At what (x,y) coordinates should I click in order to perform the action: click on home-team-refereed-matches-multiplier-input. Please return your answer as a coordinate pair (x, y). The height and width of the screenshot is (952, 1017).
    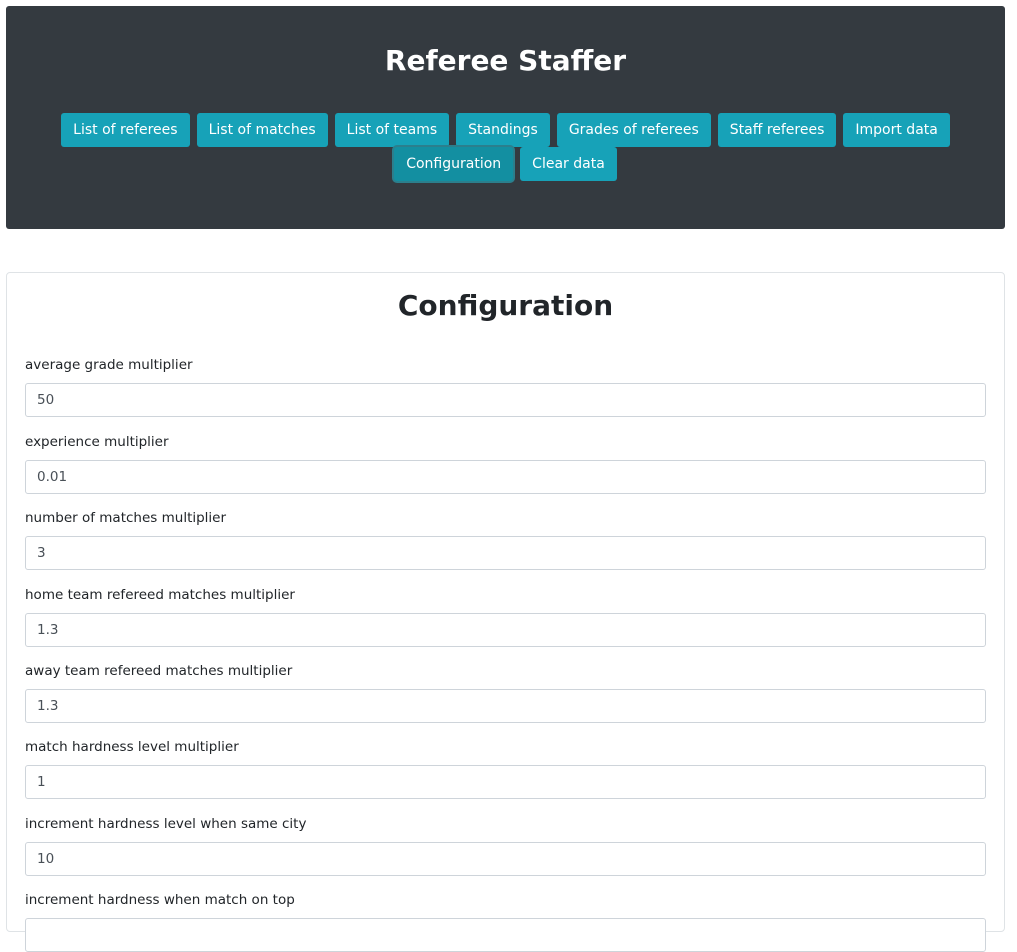
    Looking at the image, I should click on (505, 630).